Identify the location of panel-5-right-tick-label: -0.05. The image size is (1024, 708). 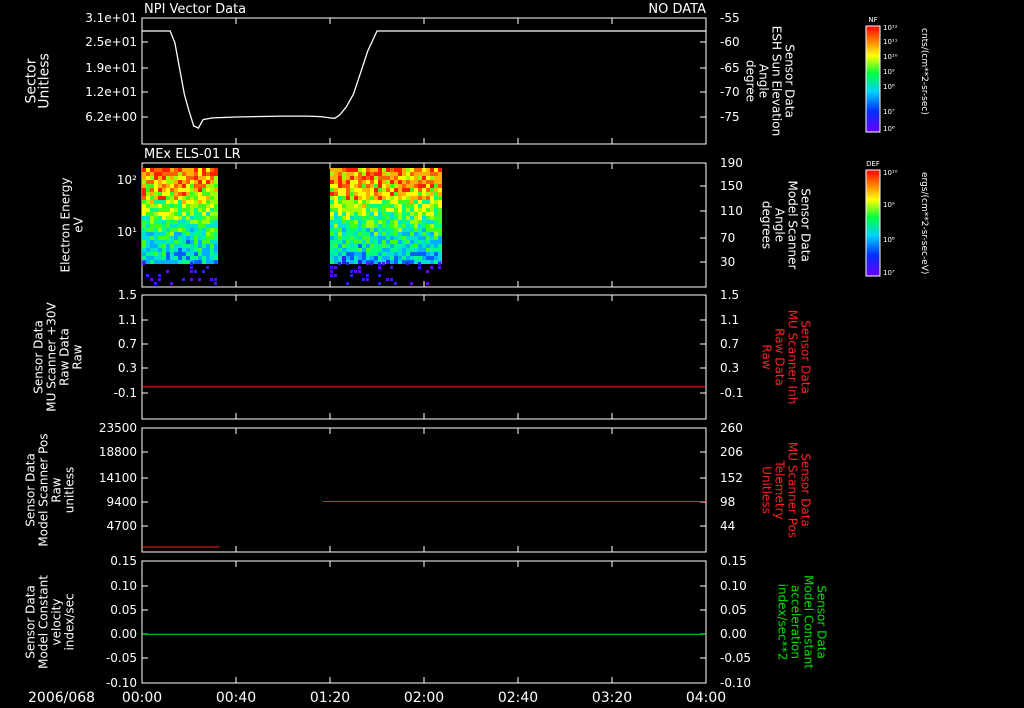
(735, 658).